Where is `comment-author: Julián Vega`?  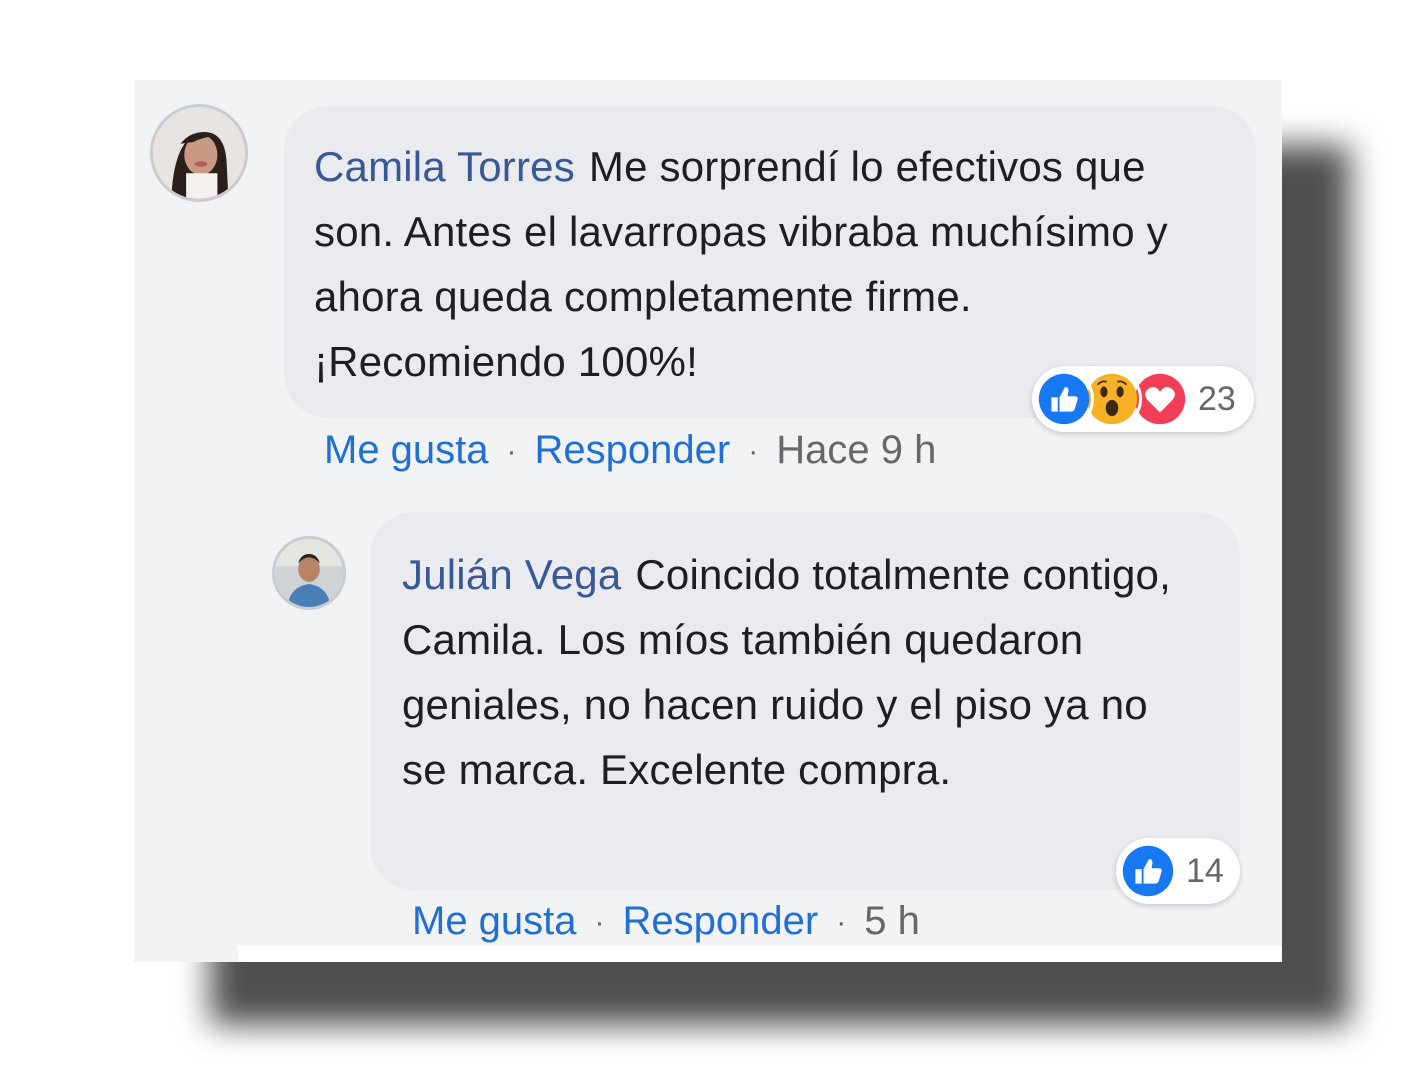 comment-author: Julián Vega is located at coordinates (511, 574).